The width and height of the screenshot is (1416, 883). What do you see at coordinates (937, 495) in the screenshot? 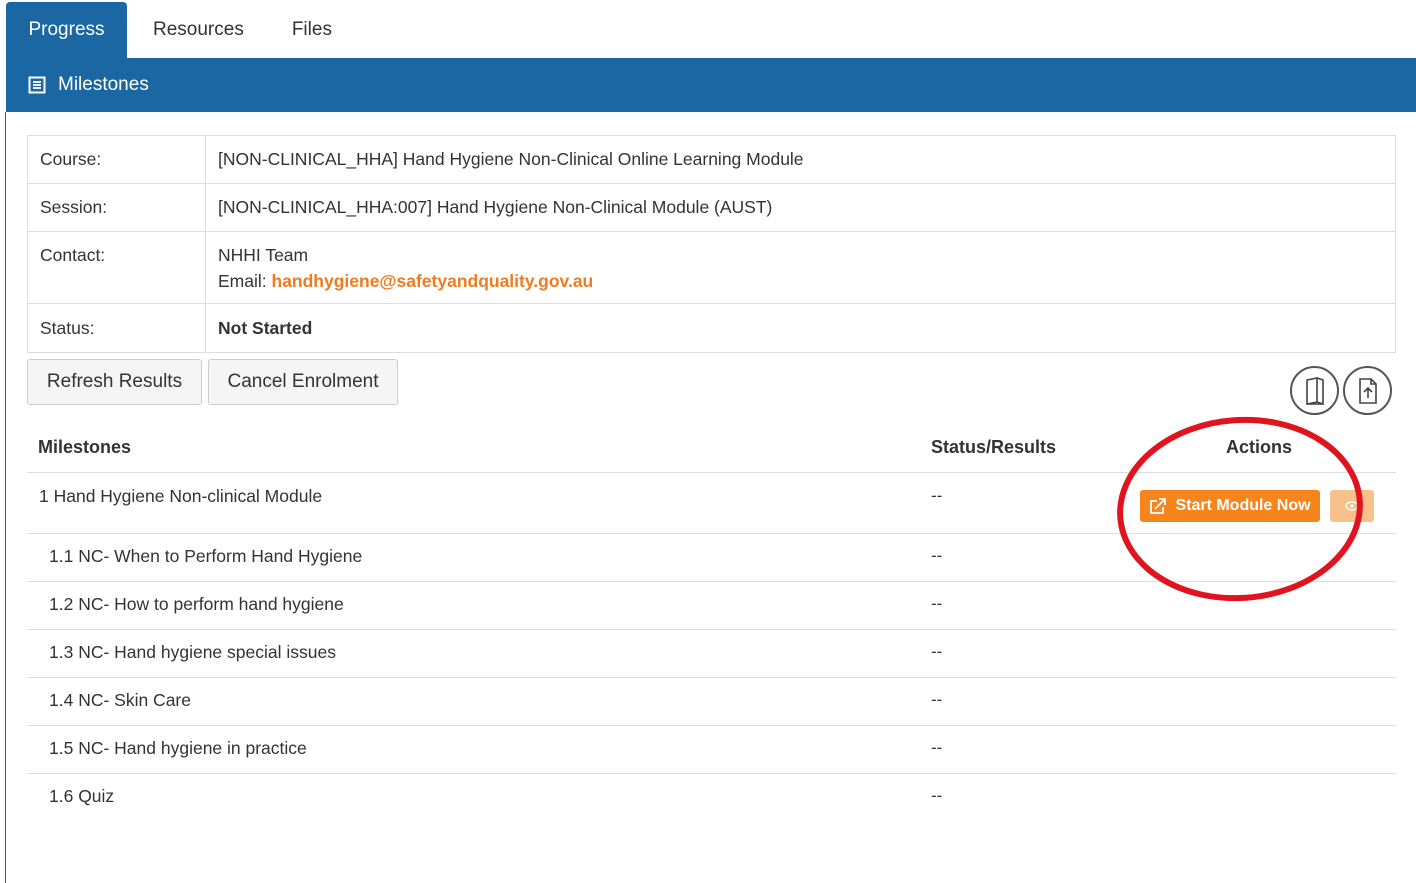
I see `milestone-status-1: --` at bounding box center [937, 495].